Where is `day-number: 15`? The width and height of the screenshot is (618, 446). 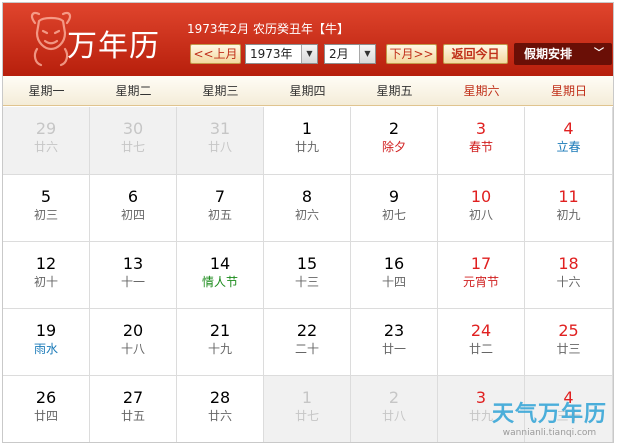
day-number: 15 is located at coordinates (307, 263).